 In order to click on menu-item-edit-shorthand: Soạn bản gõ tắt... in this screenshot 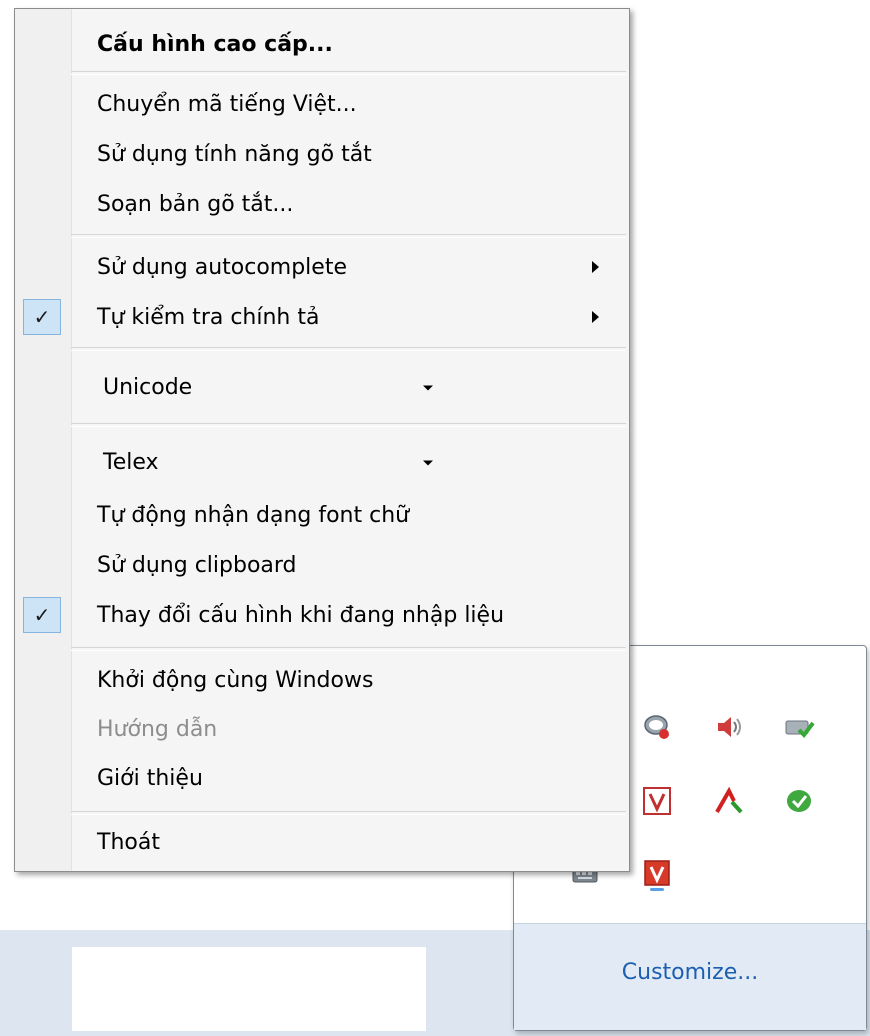, I will do `click(348, 204)`.